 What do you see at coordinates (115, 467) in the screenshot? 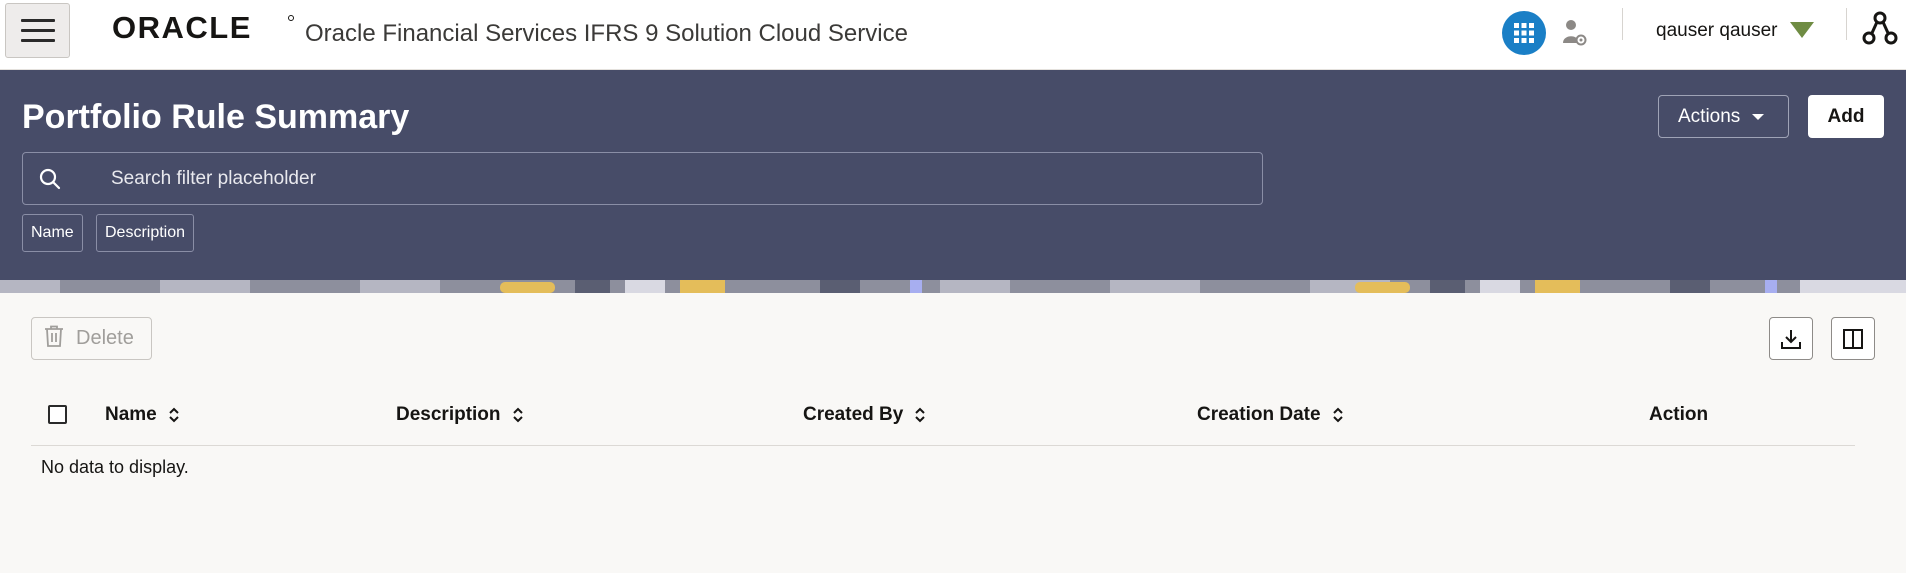
I see `empty-table-message: No data to display.` at bounding box center [115, 467].